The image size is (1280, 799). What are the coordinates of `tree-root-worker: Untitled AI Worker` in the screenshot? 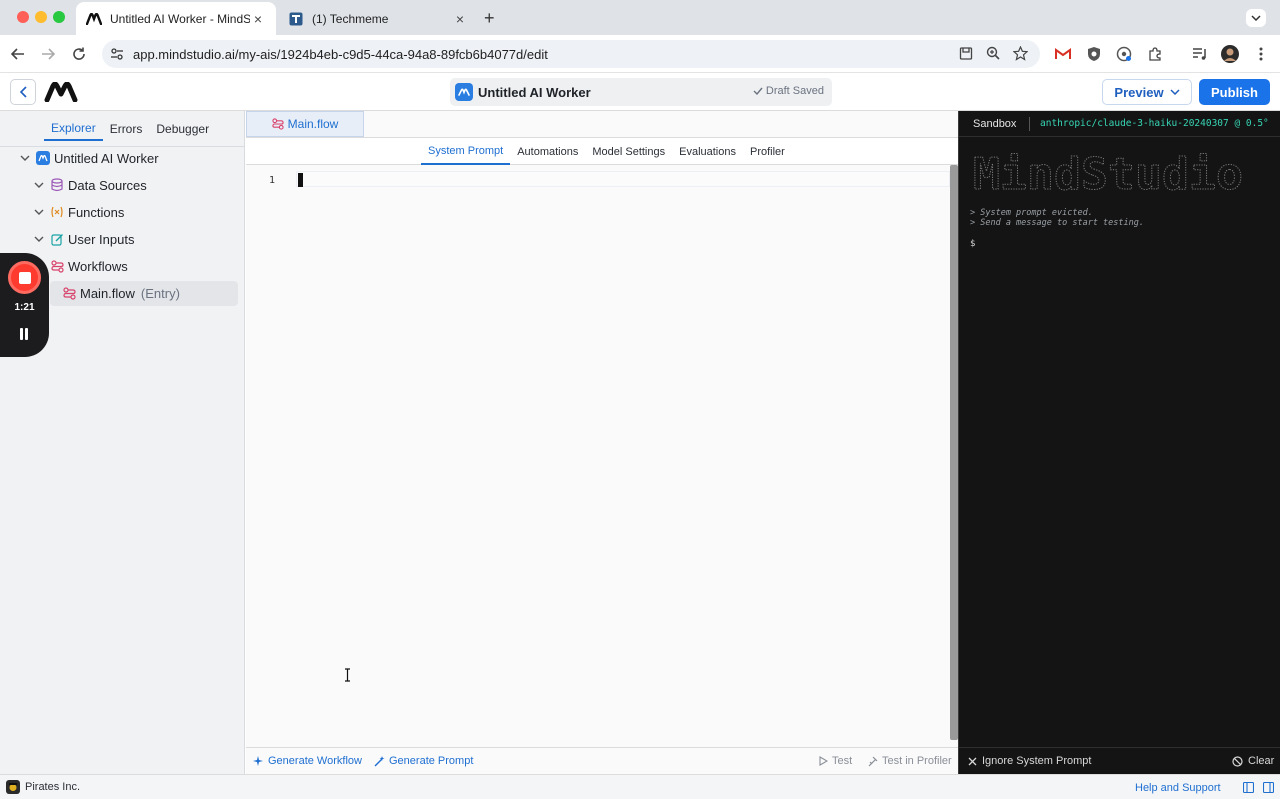 It's located at (88, 158).